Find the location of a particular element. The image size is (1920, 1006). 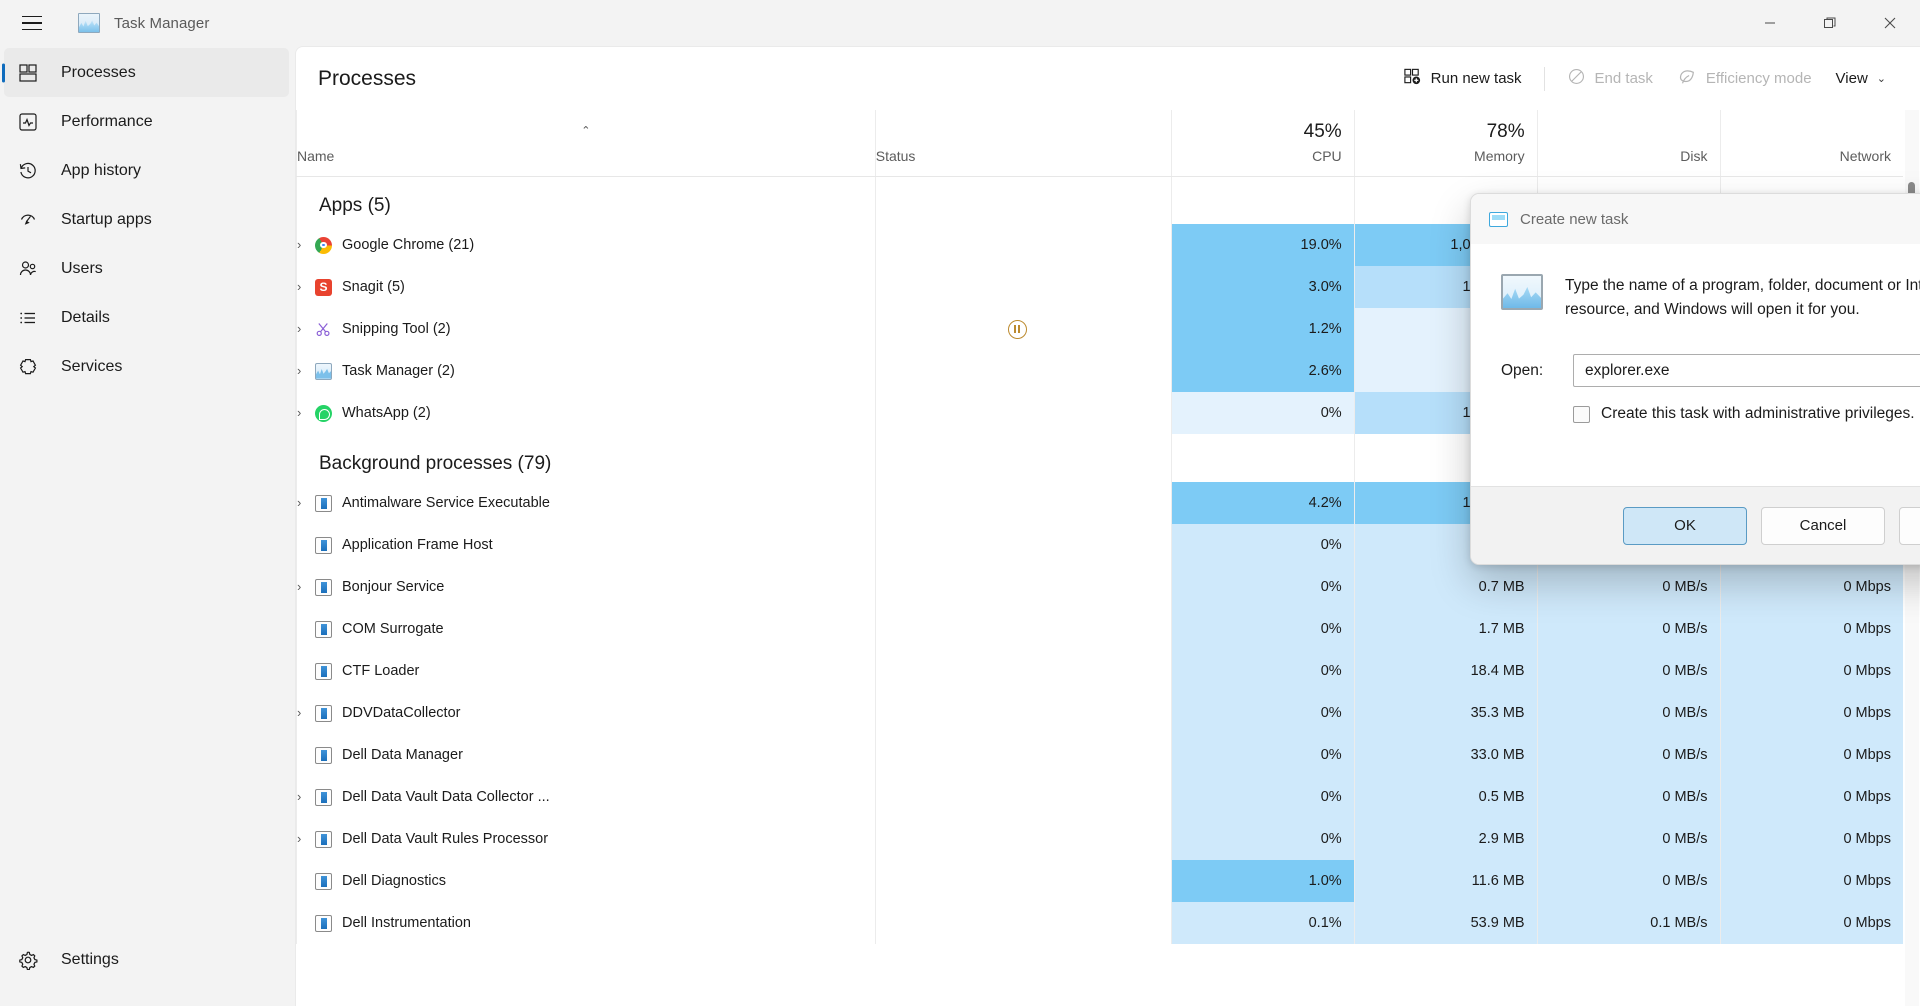

process-name-cell: › Task Manager (2) is located at coordinates (586, 371).